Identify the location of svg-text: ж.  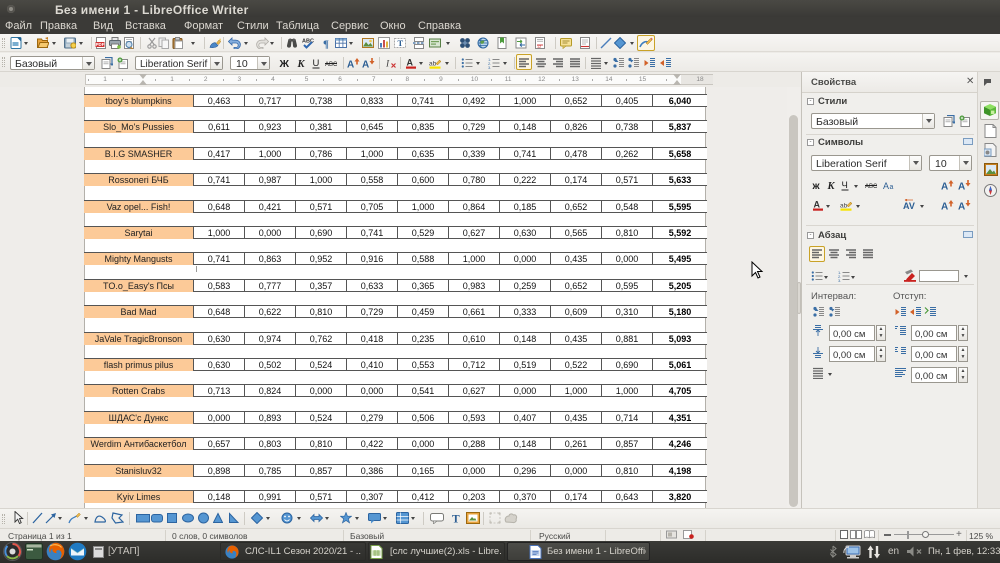
(816, 186).